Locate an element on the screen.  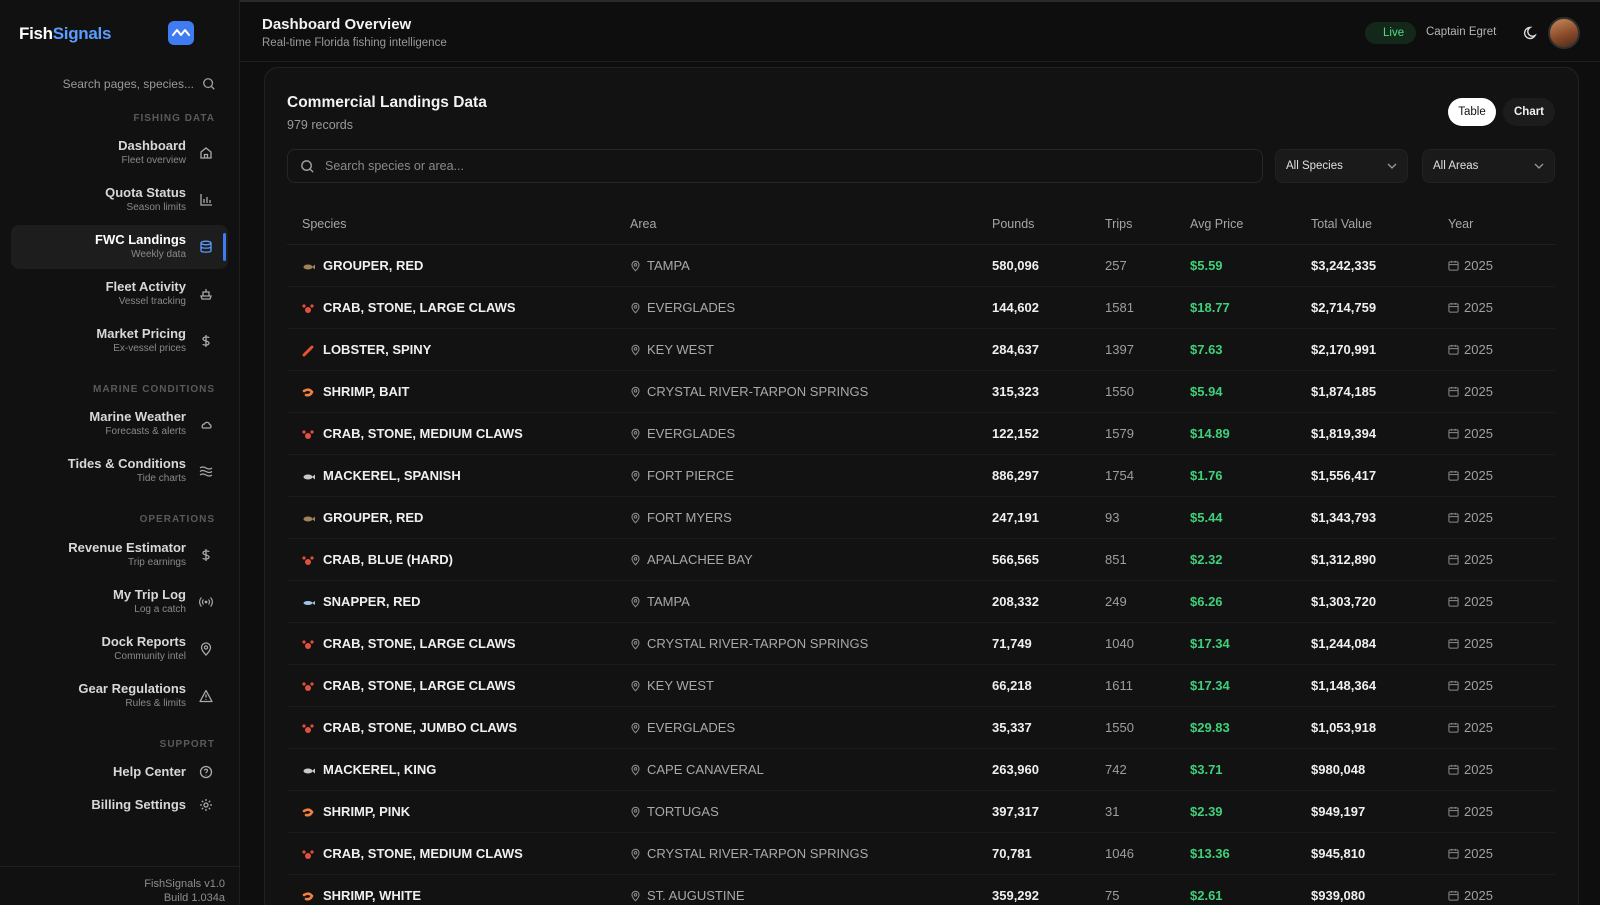
avg-price-value: $2.61 is located at coordinates (1206, 895).